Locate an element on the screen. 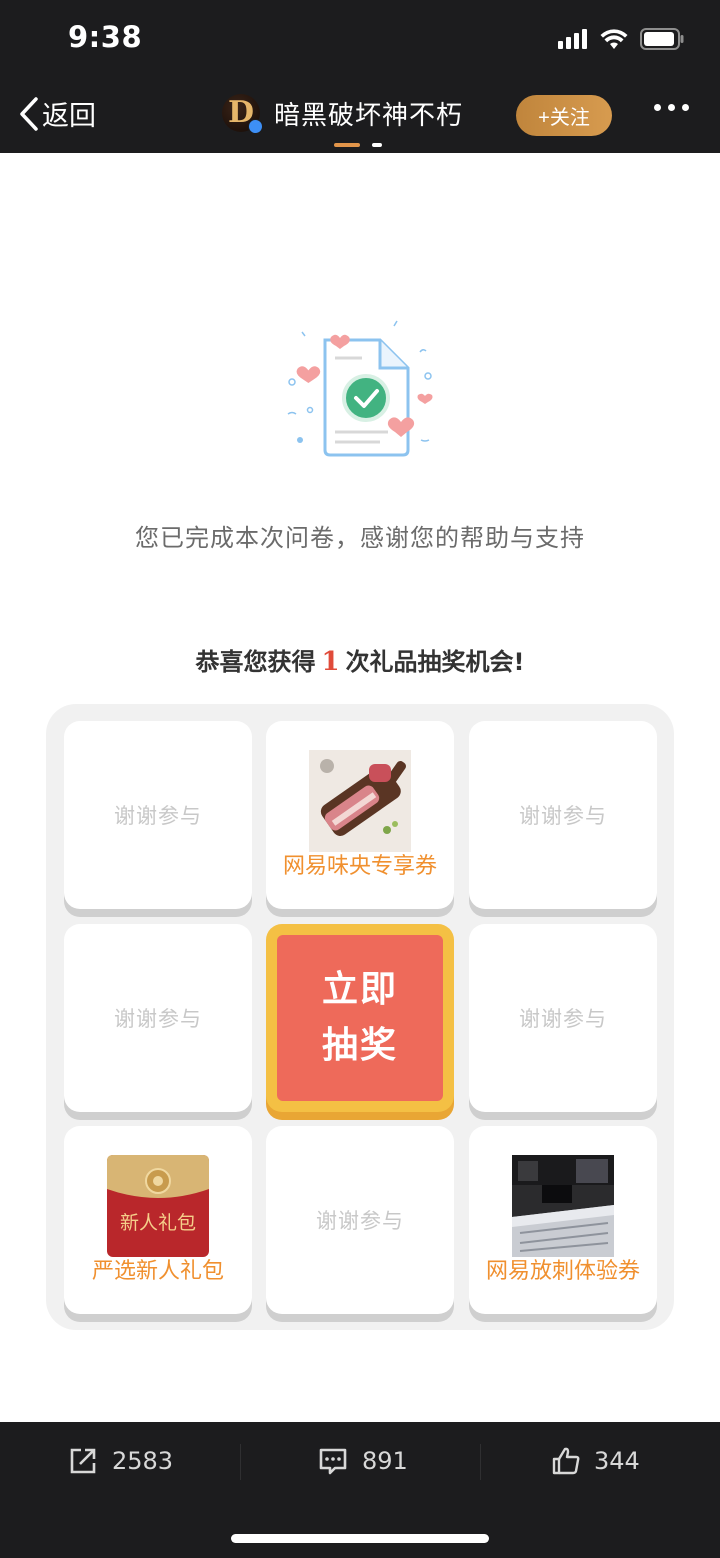  share-count: 2583 is located at coordinates (143, 1461).